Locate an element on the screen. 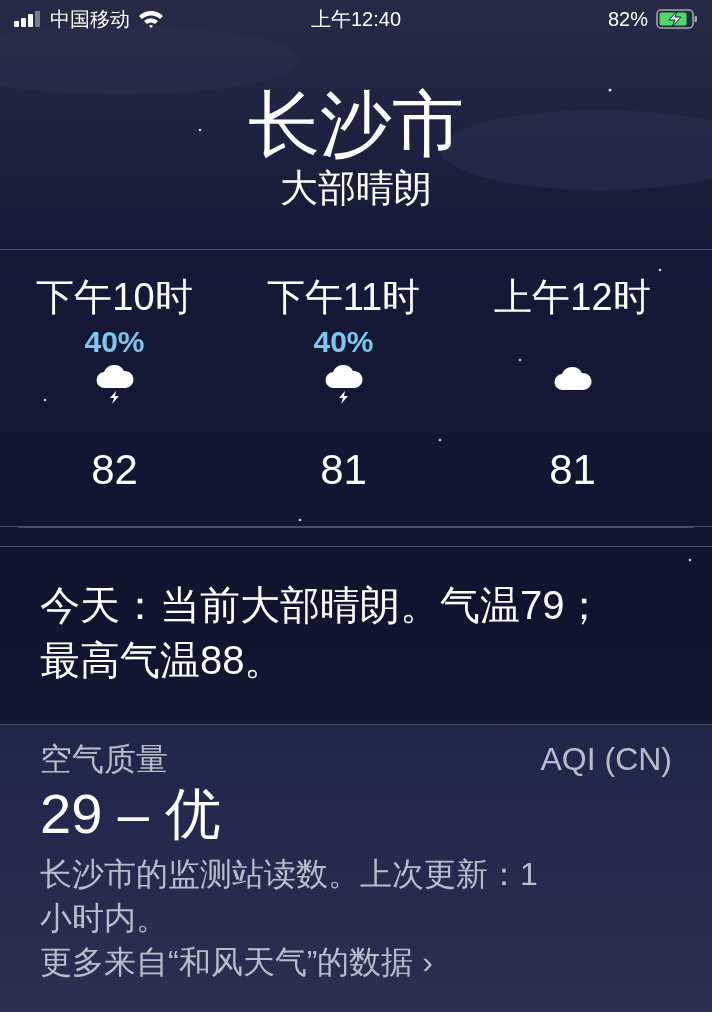 This screenshot has height=1012, width=712. signal-icon is located at coordinates (28, 19).